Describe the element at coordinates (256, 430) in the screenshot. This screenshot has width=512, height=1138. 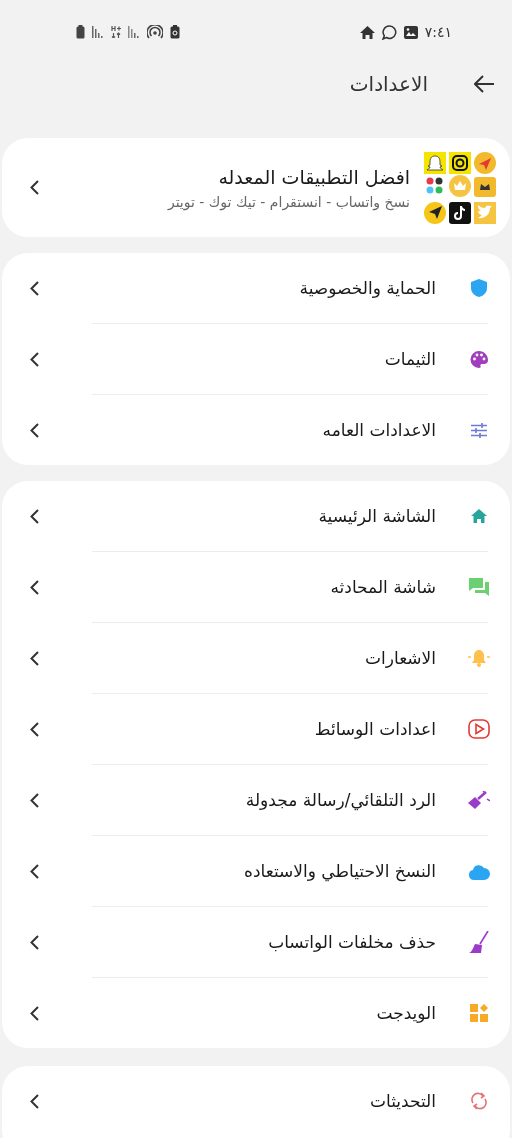
I see `settings-item: الاعدادات العامه` at that location.